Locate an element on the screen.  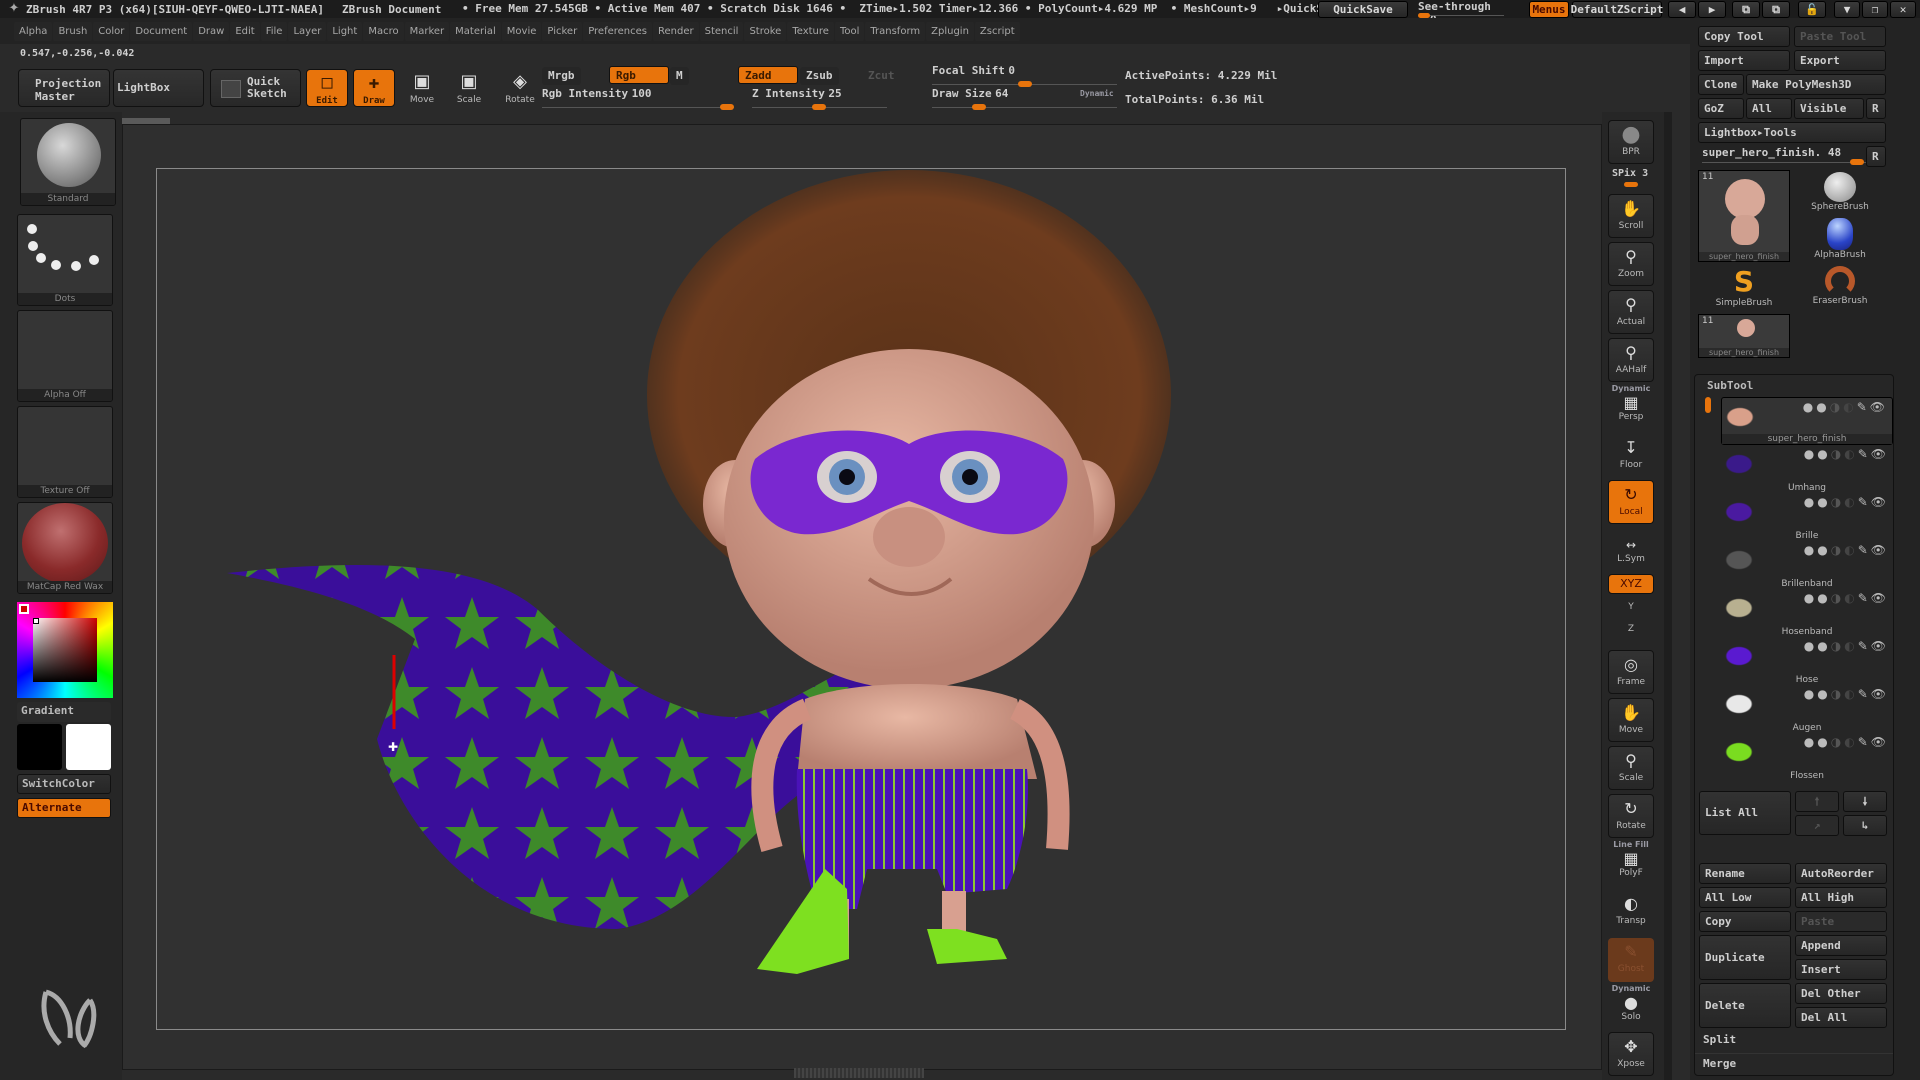
menu-stencil: Stencil is located at coordinates (721, 31).